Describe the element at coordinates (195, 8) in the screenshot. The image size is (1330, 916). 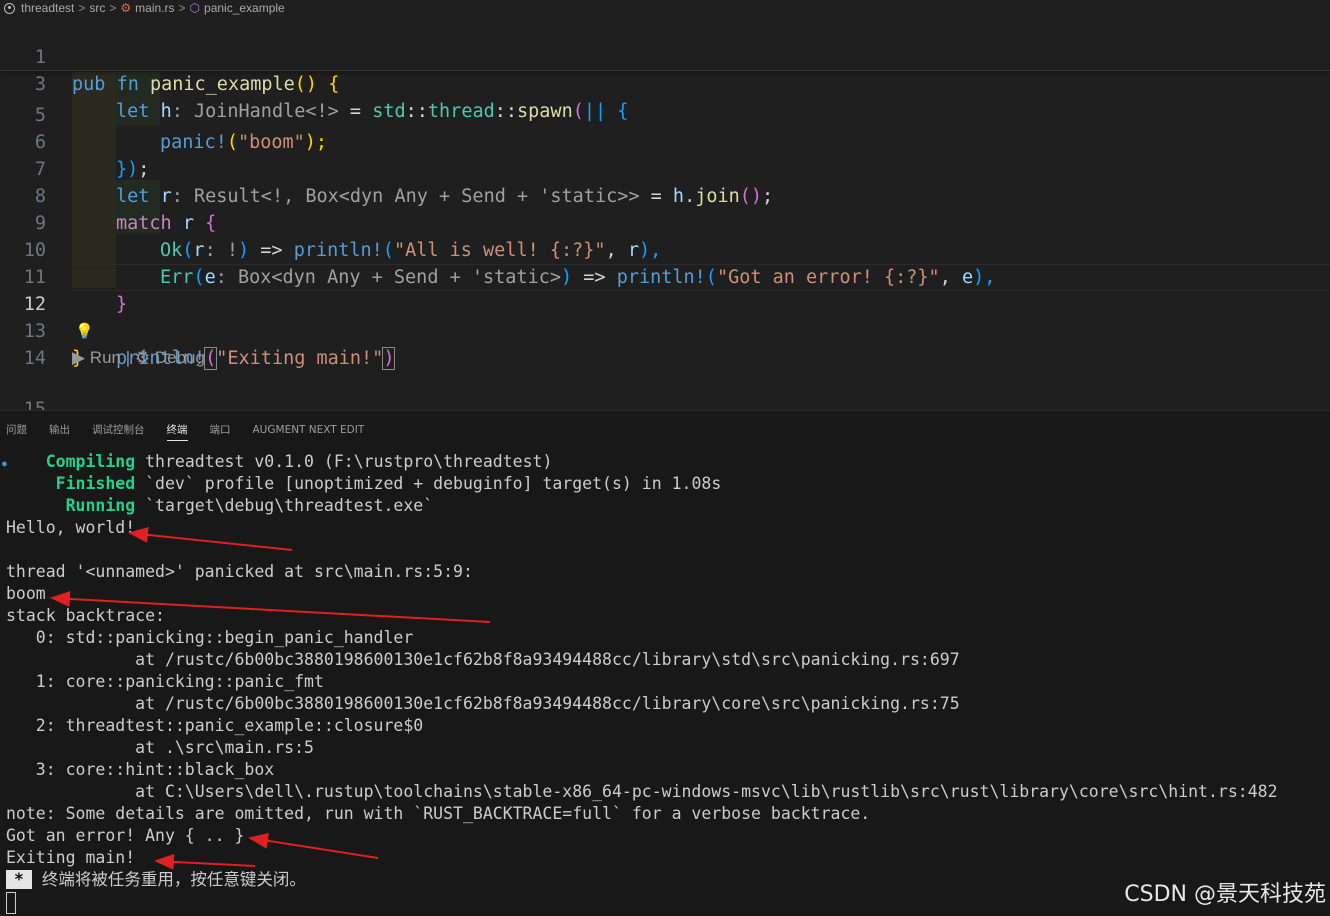
I see `function-symbol-icon: ⬡` at that location.